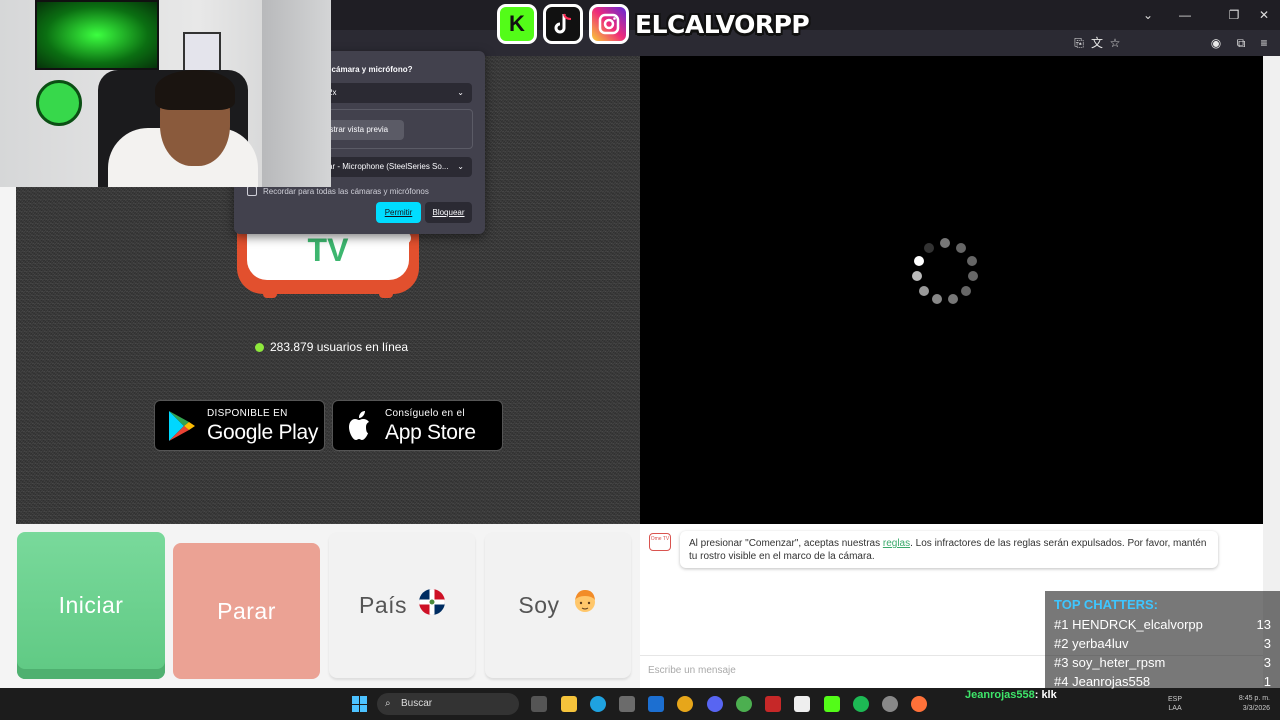 The width and height of the screenshot is (1280, 720). Describe the element at coordinates (1256, 708) in the screenshot. I see `clock-date: 3/3/2026` at that location.